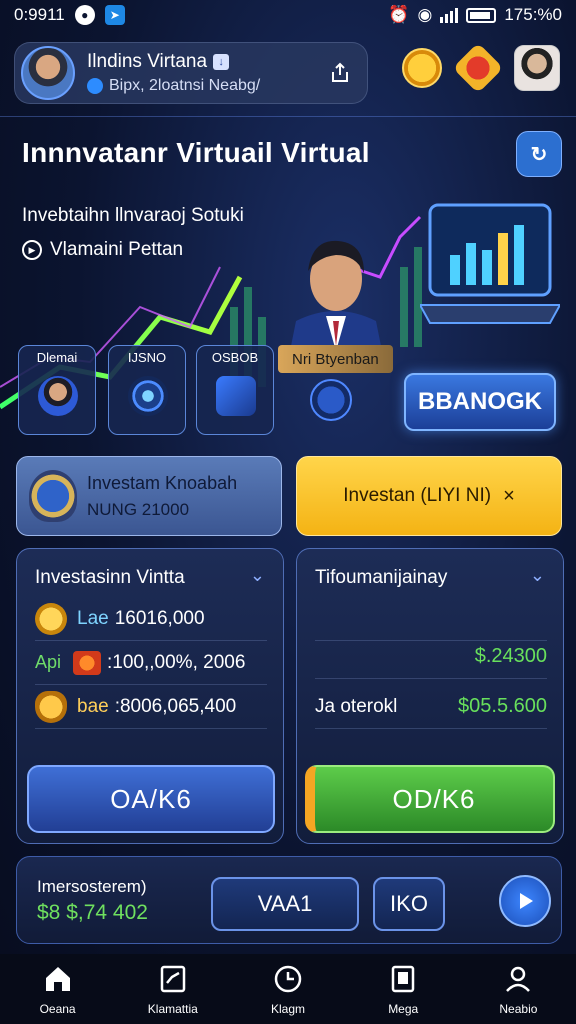 This screenshot has width=576, height=1024. I want to click on row-value: 16016,000, so click(159, 618).